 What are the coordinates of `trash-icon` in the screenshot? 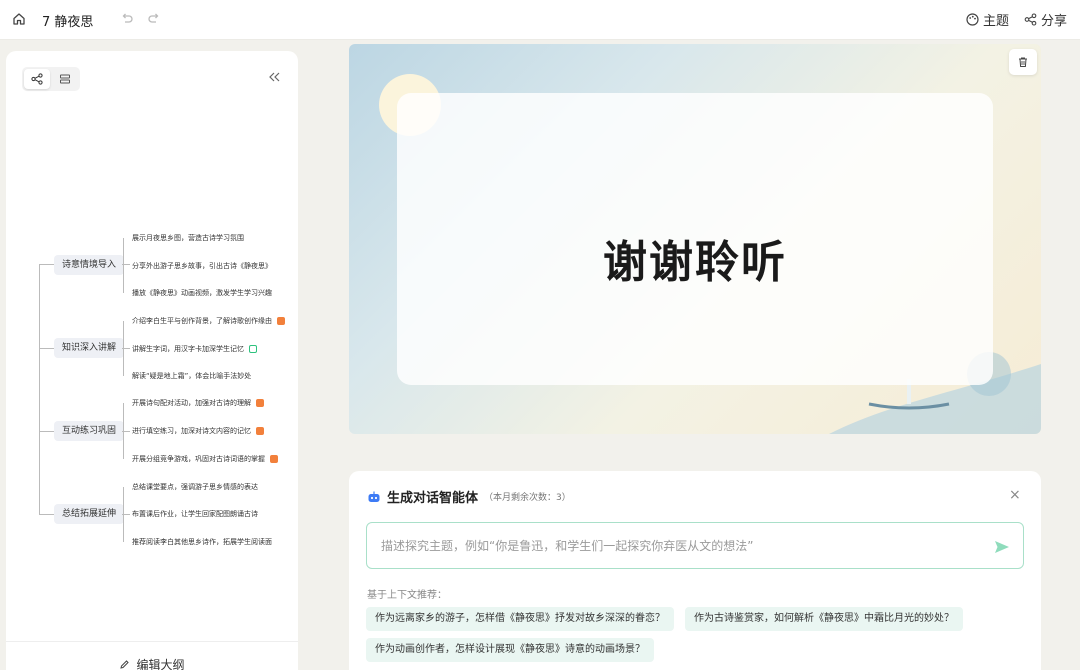 It's located at (1023, 62).